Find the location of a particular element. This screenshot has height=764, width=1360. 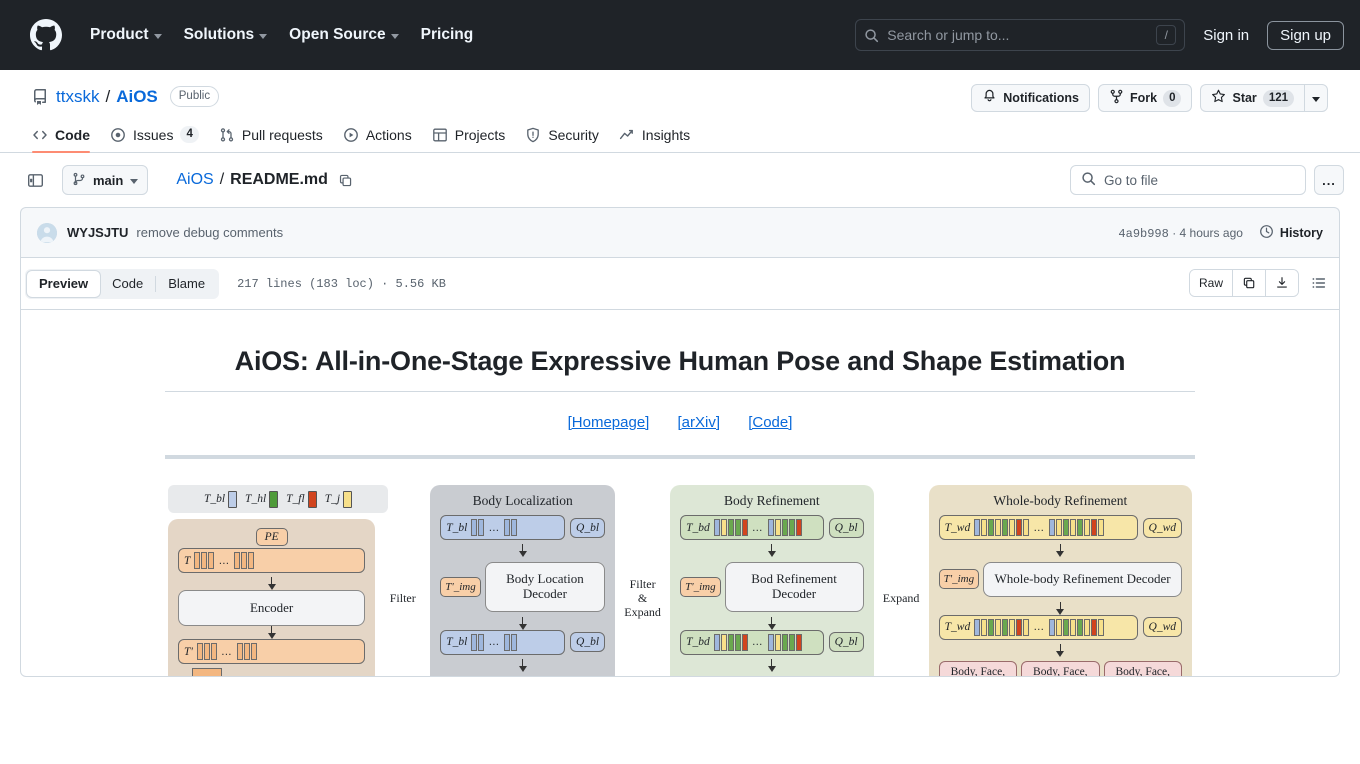

tab-security: Security is located at coordinates (562, 139).